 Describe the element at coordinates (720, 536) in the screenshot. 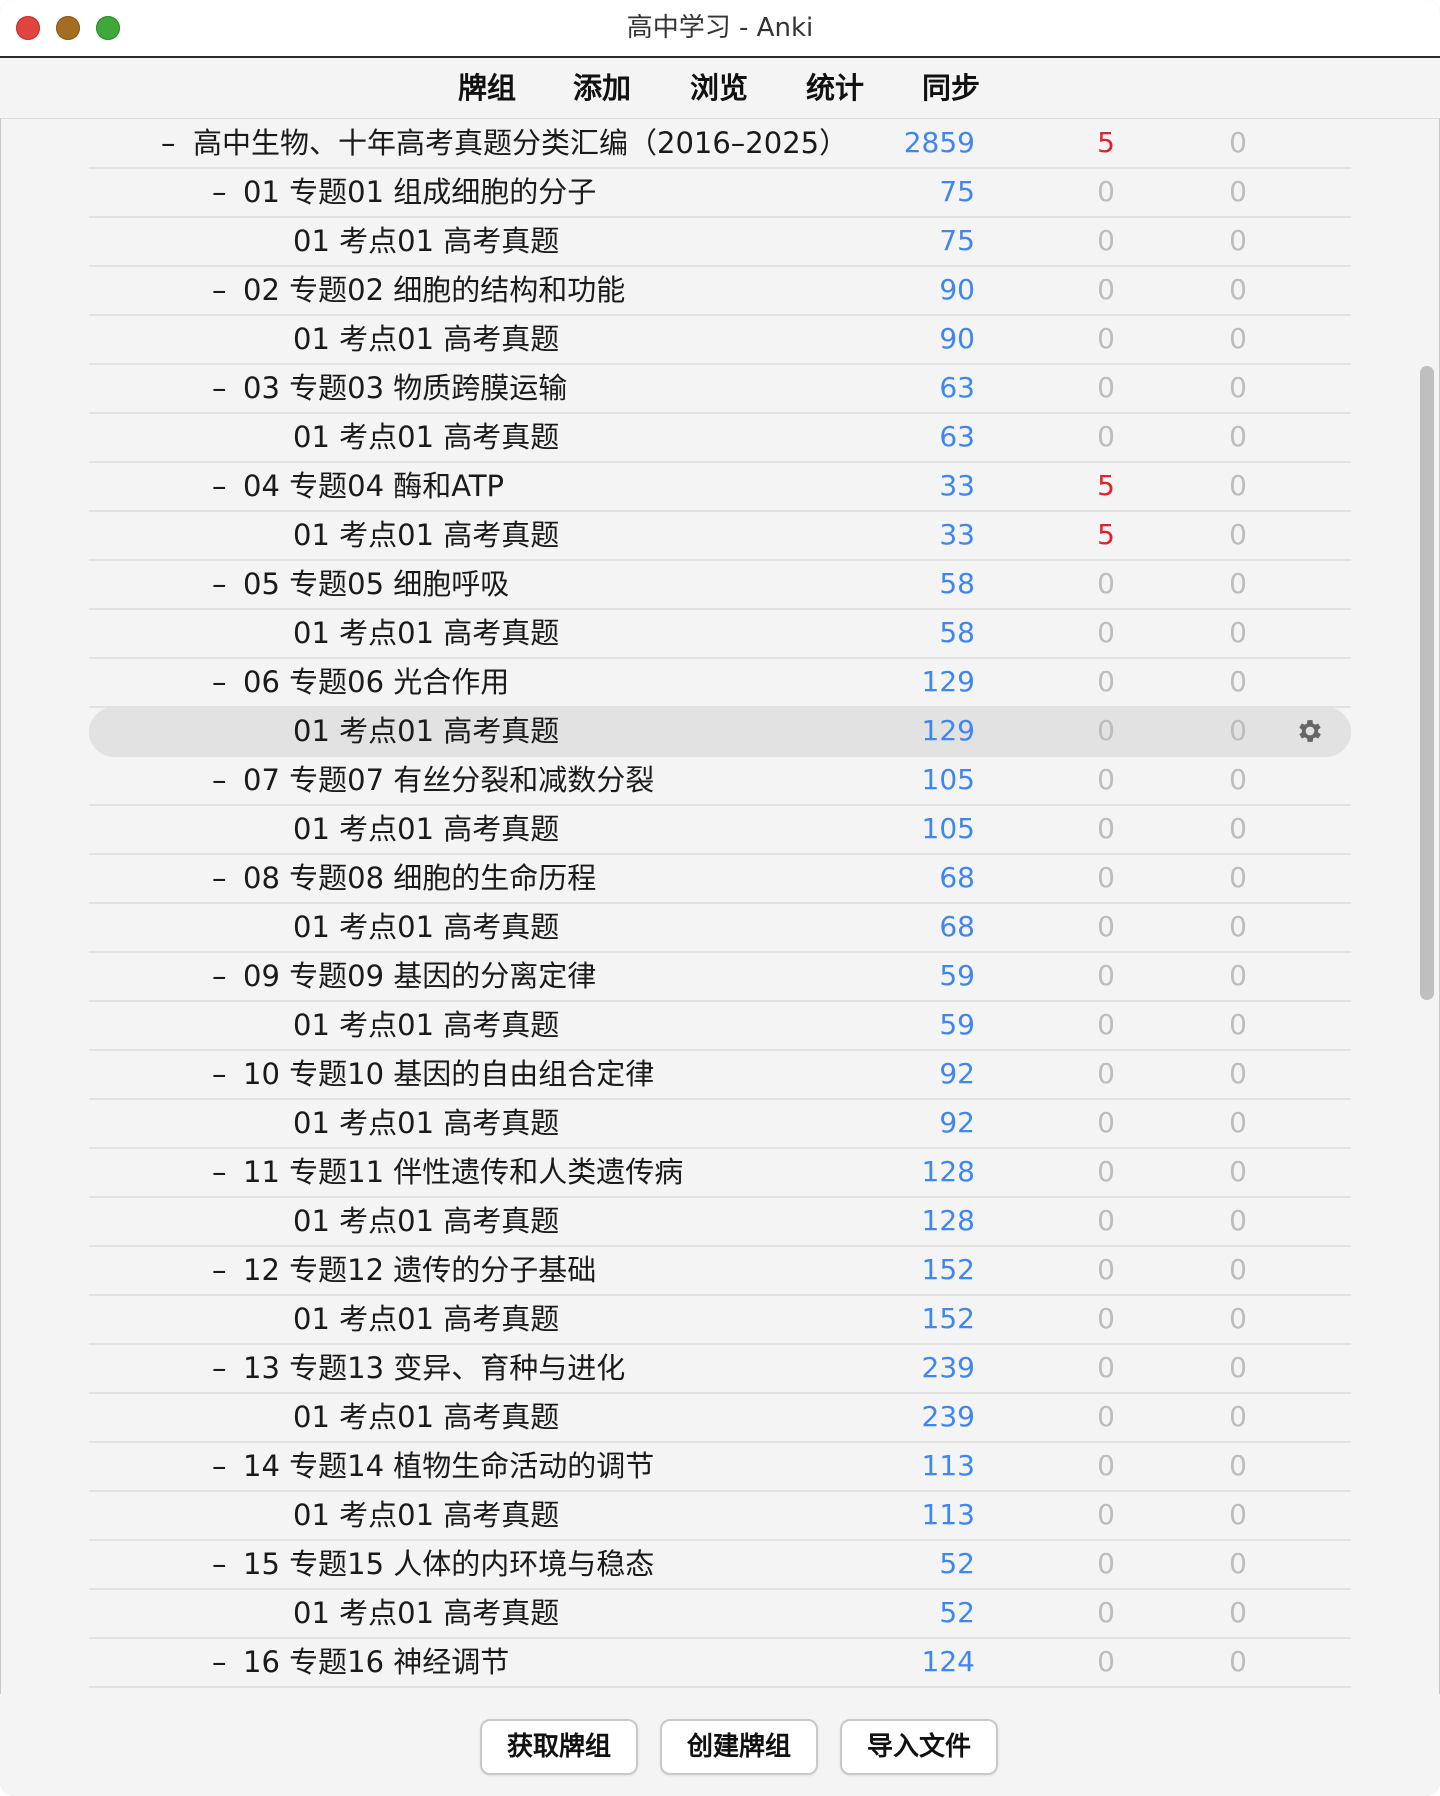

I see `deck-row: 01 考点01 高考真题 33 5 0` at that location.